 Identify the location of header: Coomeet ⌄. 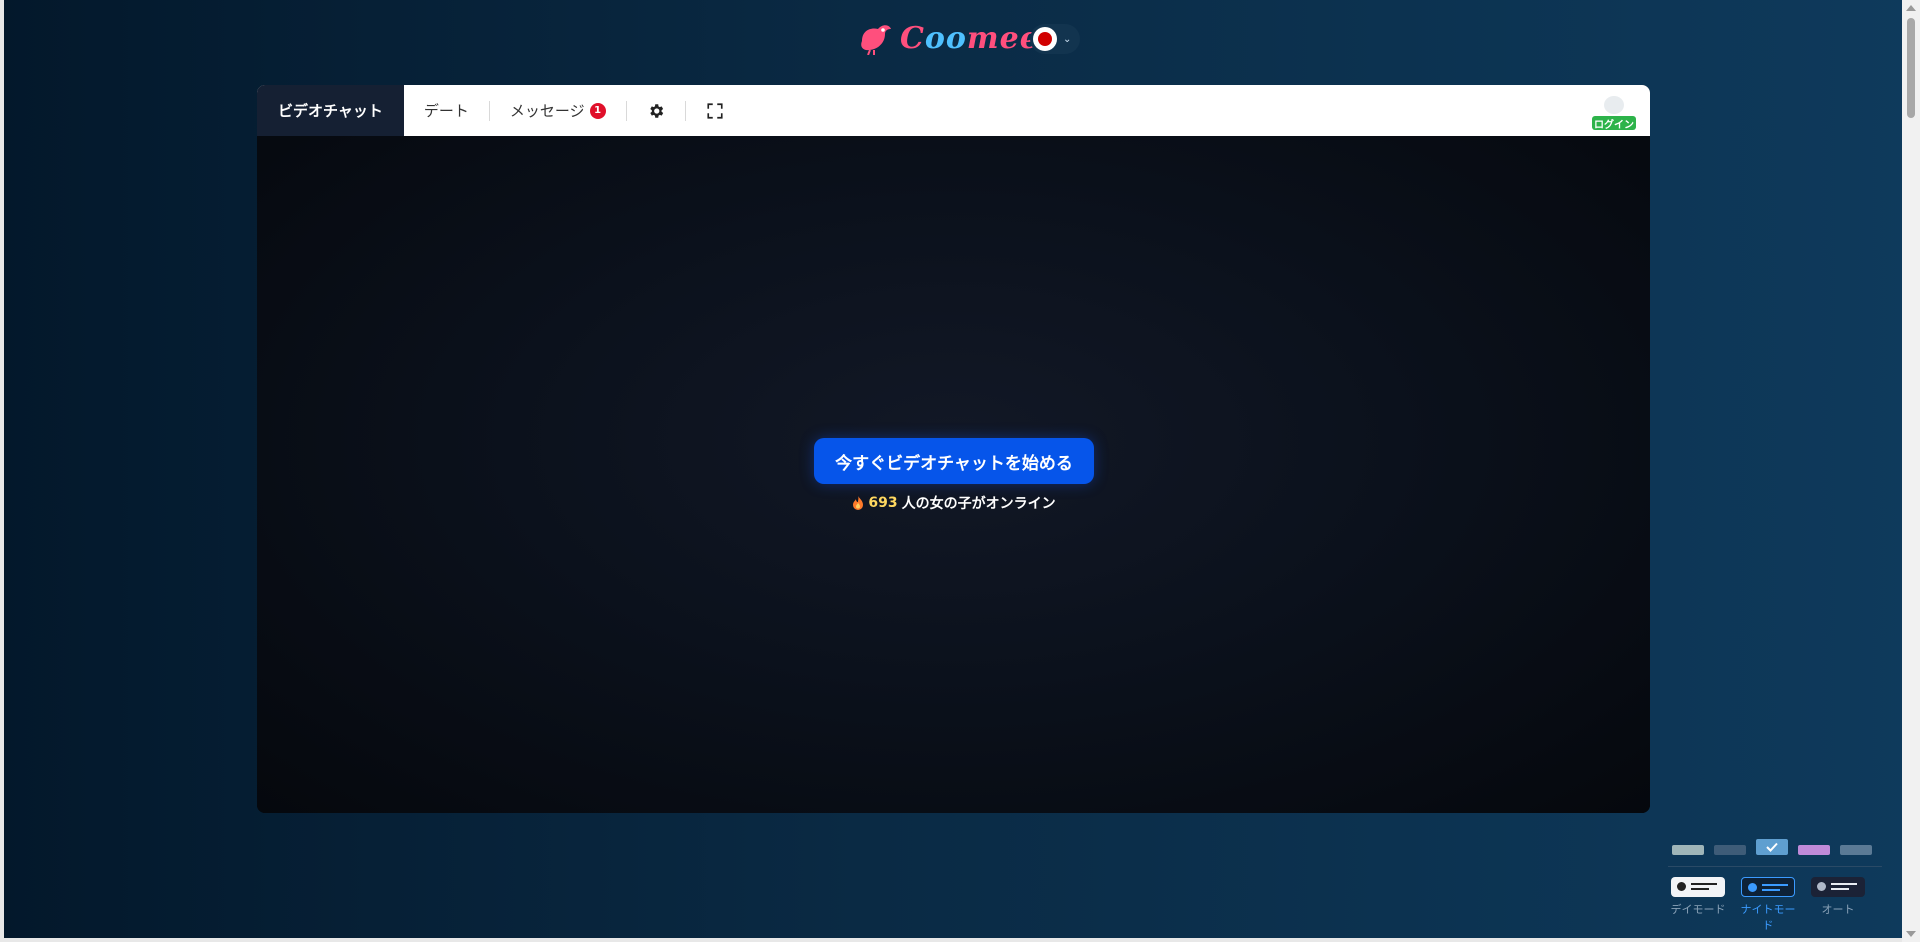
(951, 39).